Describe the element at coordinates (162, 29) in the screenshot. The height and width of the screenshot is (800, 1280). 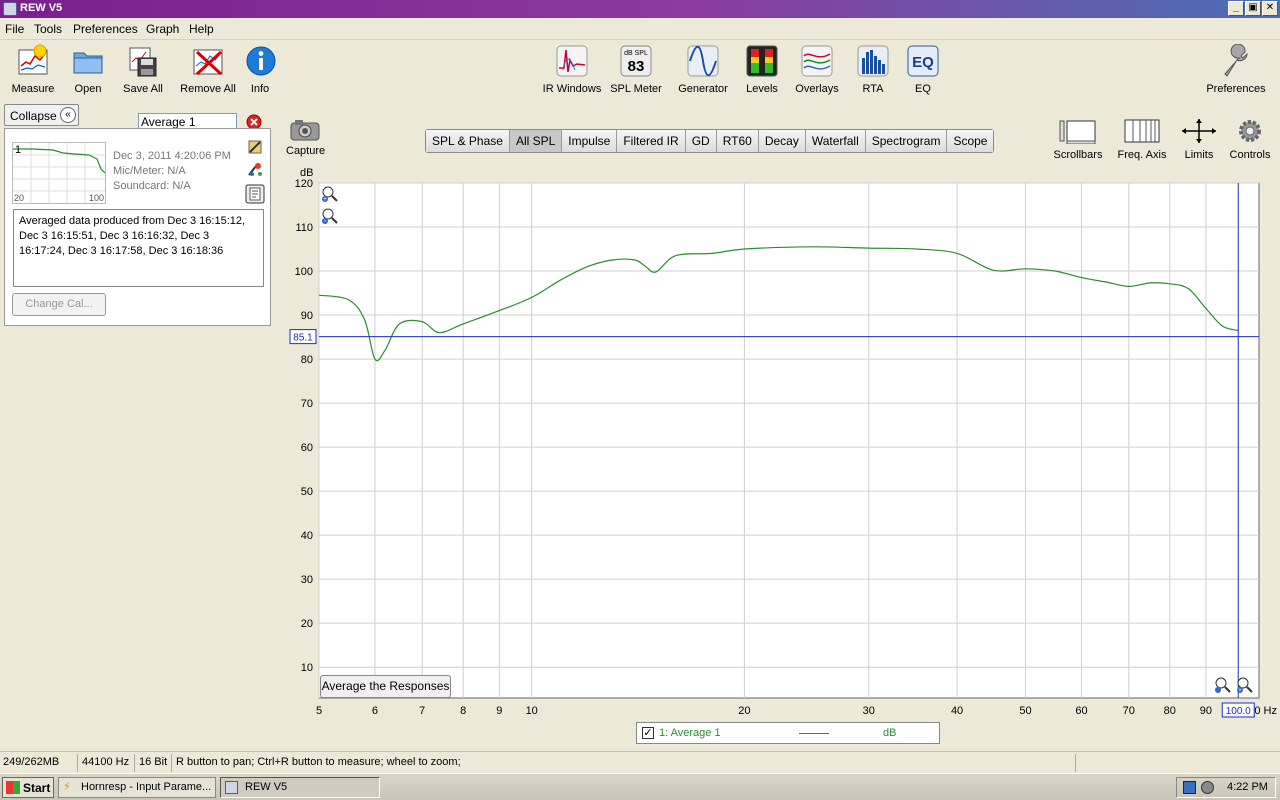
I see `menu-graph: Graph` at that location.